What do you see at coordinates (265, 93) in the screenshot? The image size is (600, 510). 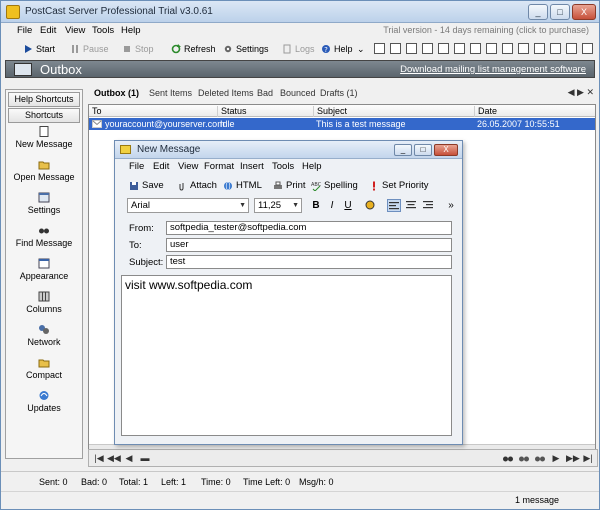 I see `tab-bad: Bad` at bounding box center [265, 93].